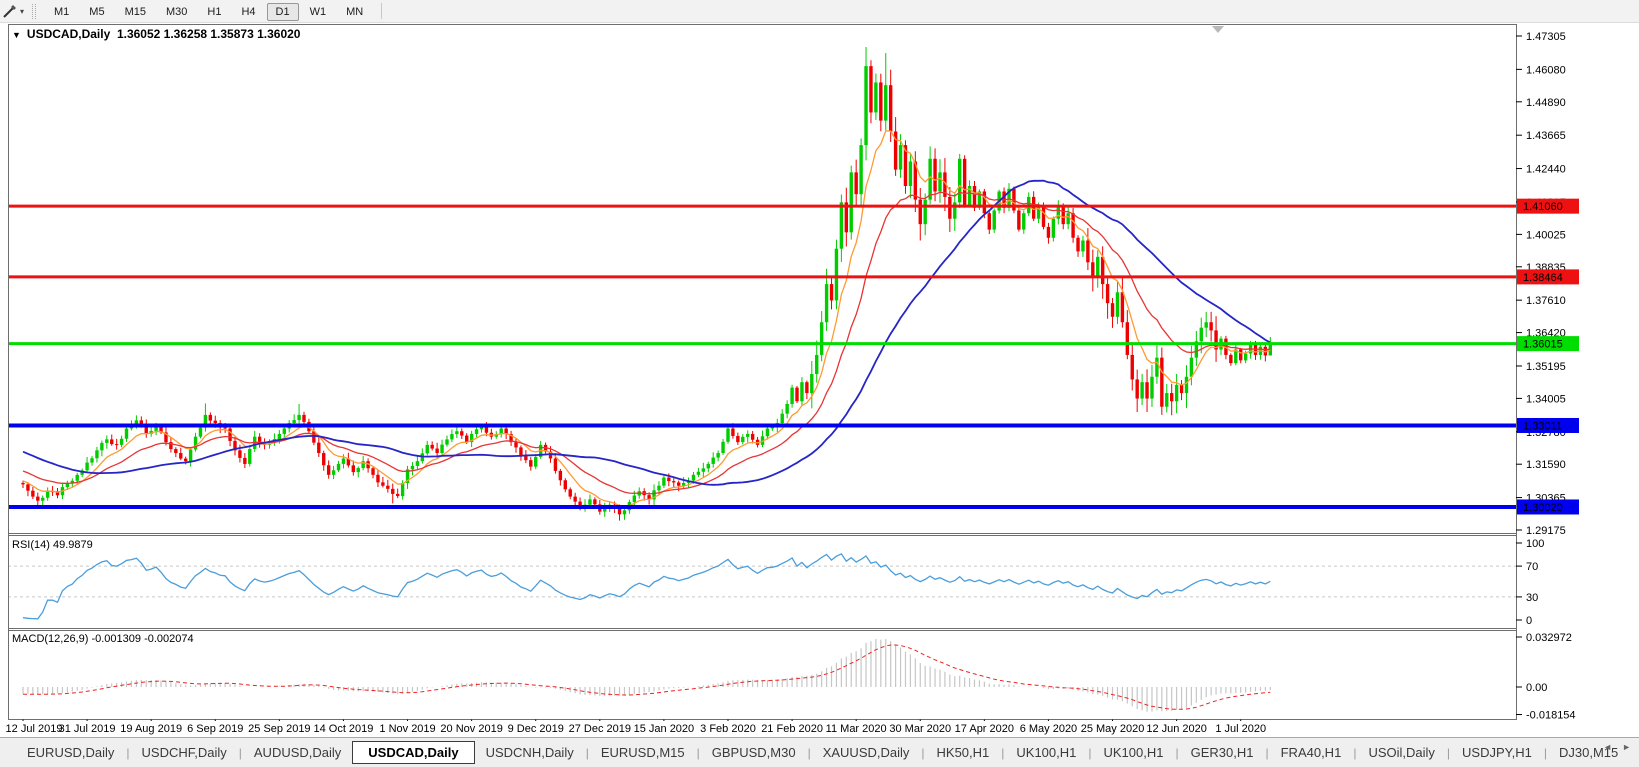 Image resolution: width=1639 pixels, height=767 pixels. What do you see at coordinates (16, 35) in the screenshot?
I see `chart-menu-caret-icon: ▼` at bounding box center [16, 35].